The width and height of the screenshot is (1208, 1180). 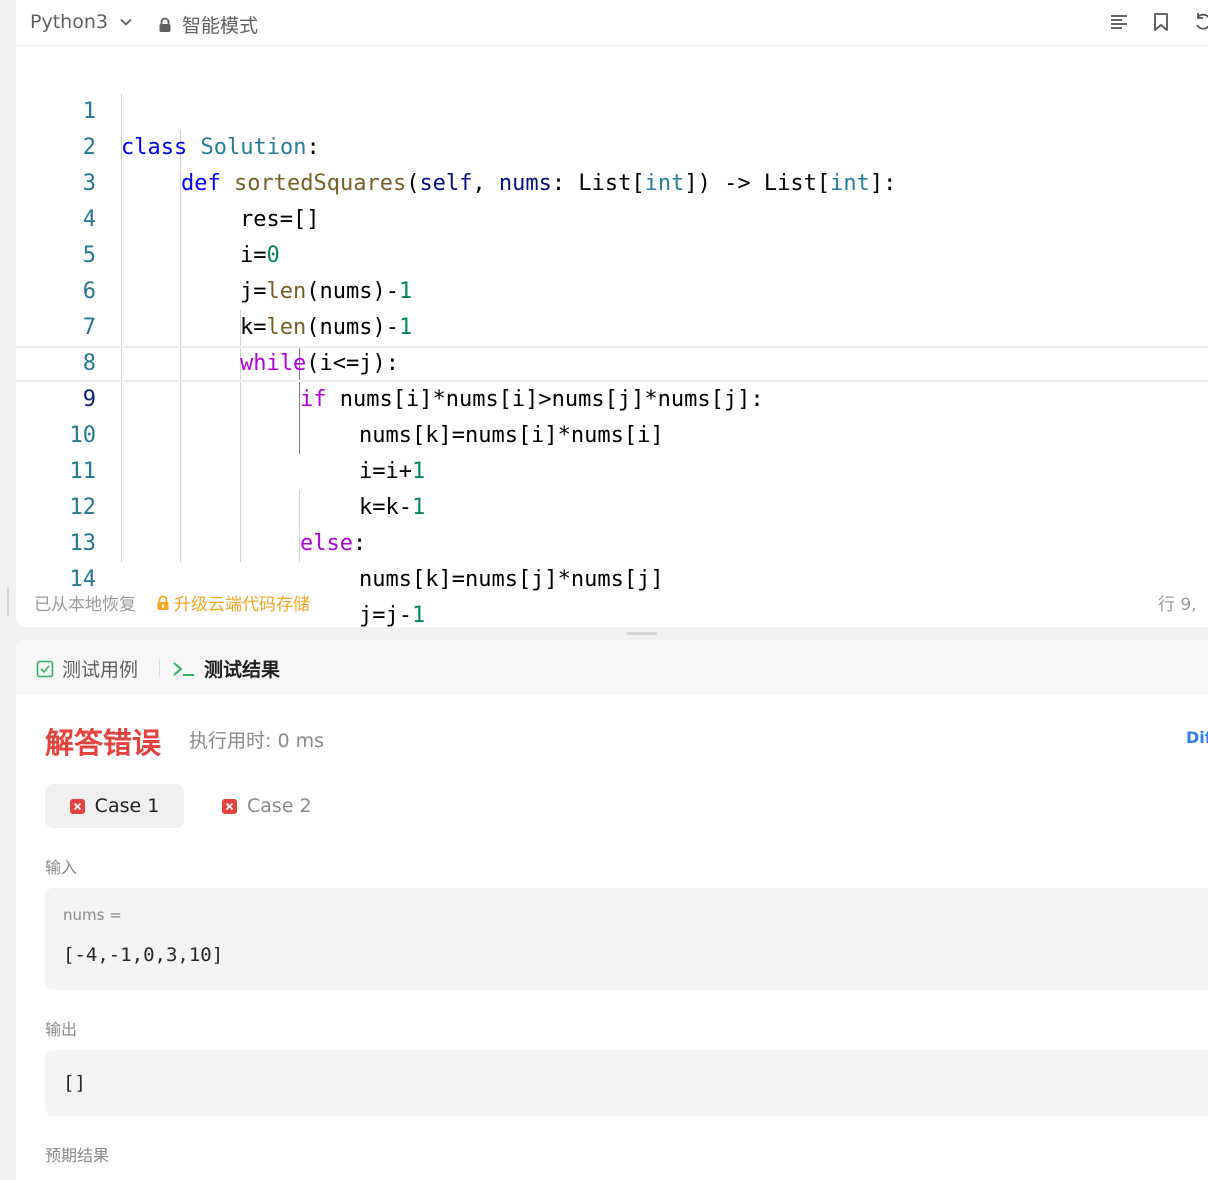 What do you see at coordinates (626, 1083) in the screenshot?
I see `output-box: []` at bounding box center [626, 1083].